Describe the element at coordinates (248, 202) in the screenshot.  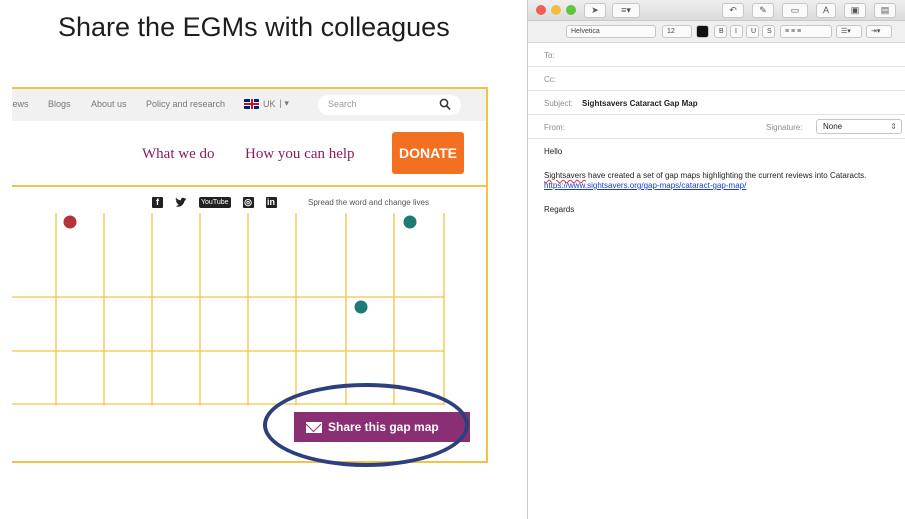
I see `instagram-icon: ◎` at that location.